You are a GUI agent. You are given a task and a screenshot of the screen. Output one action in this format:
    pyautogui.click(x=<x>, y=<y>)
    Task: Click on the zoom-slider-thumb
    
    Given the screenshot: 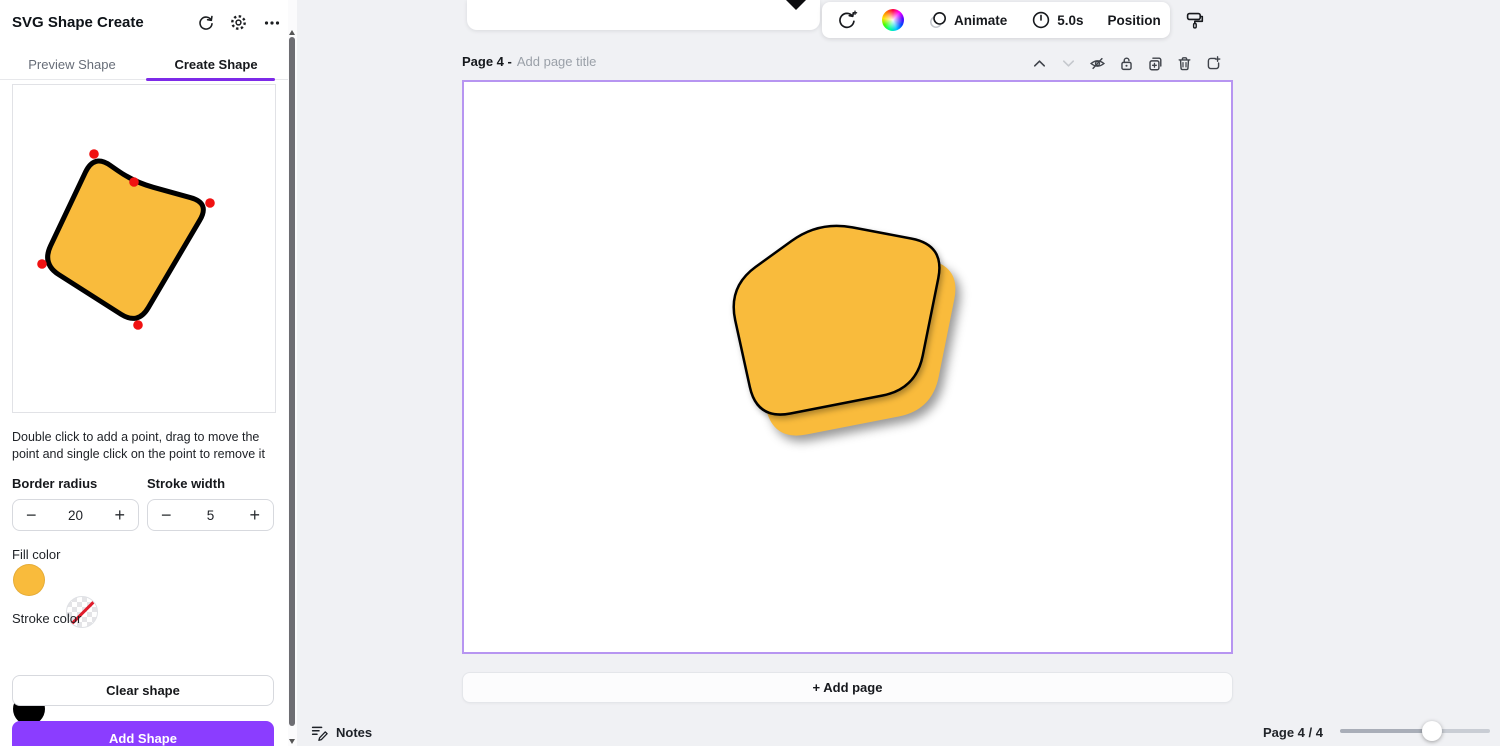 What is the action you would take?
    pyautogui.click(x=1432, y=731)
    